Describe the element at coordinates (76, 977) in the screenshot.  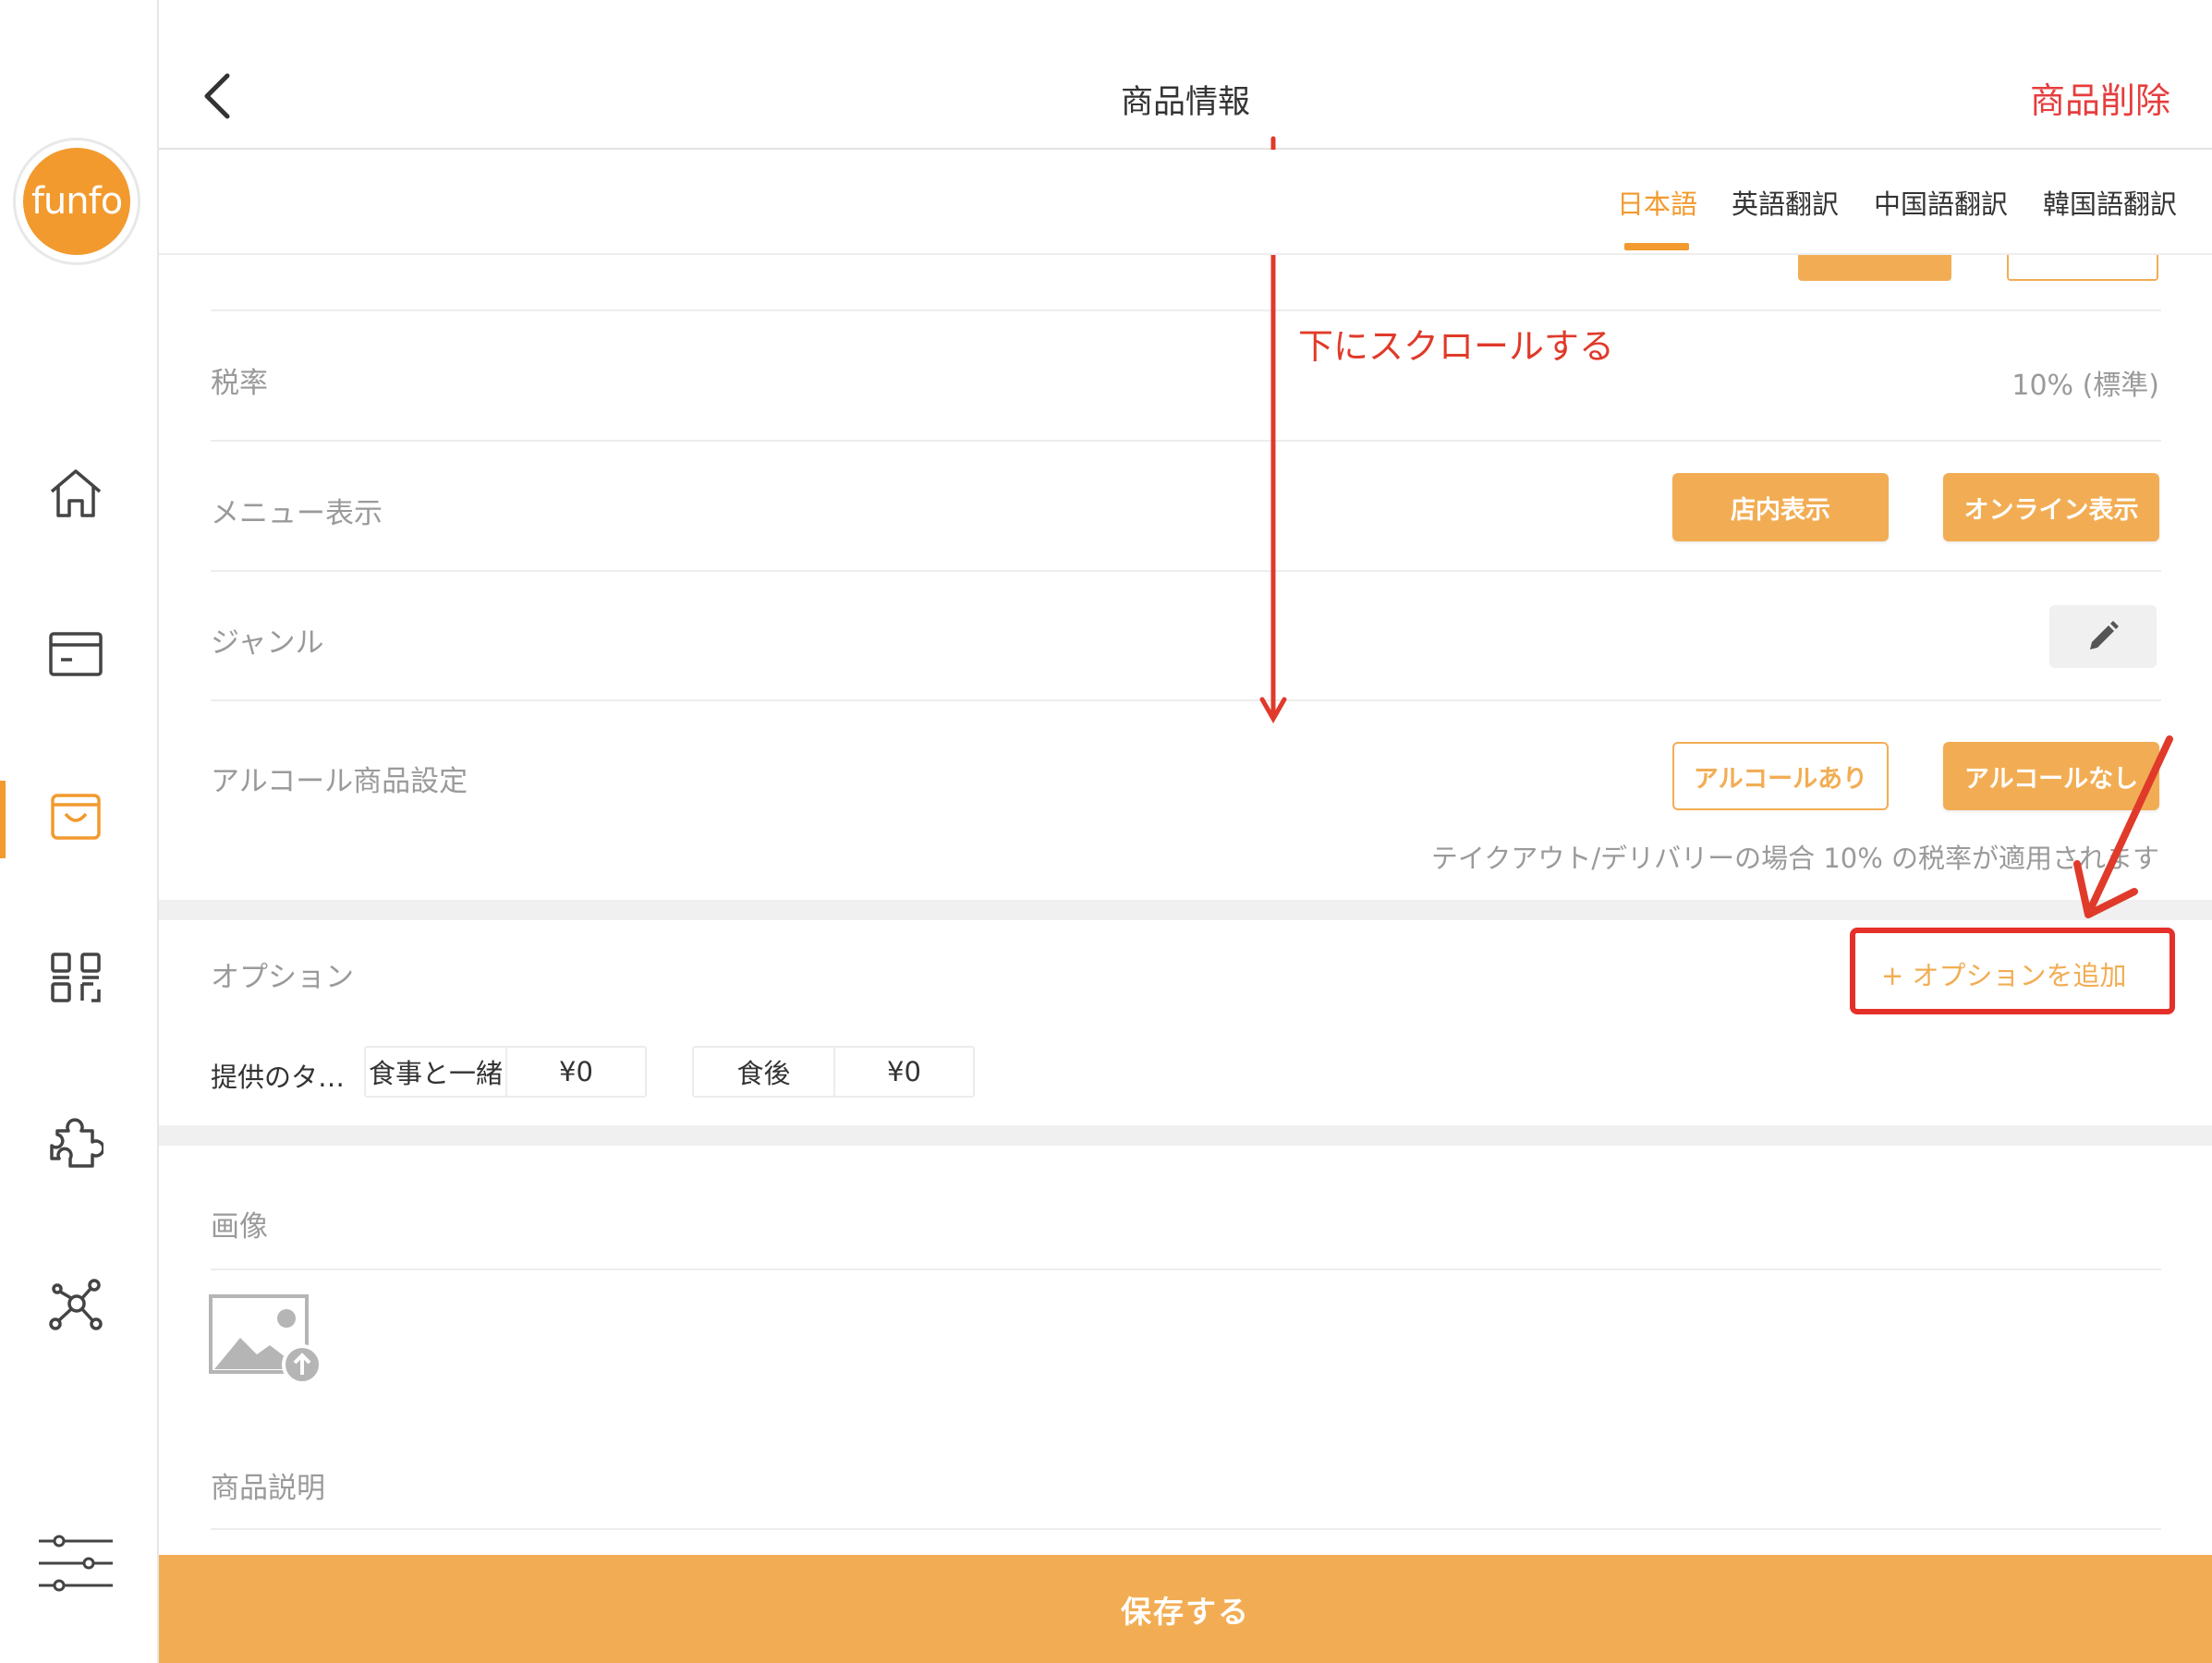
I see `qr-code-icon` at that location.